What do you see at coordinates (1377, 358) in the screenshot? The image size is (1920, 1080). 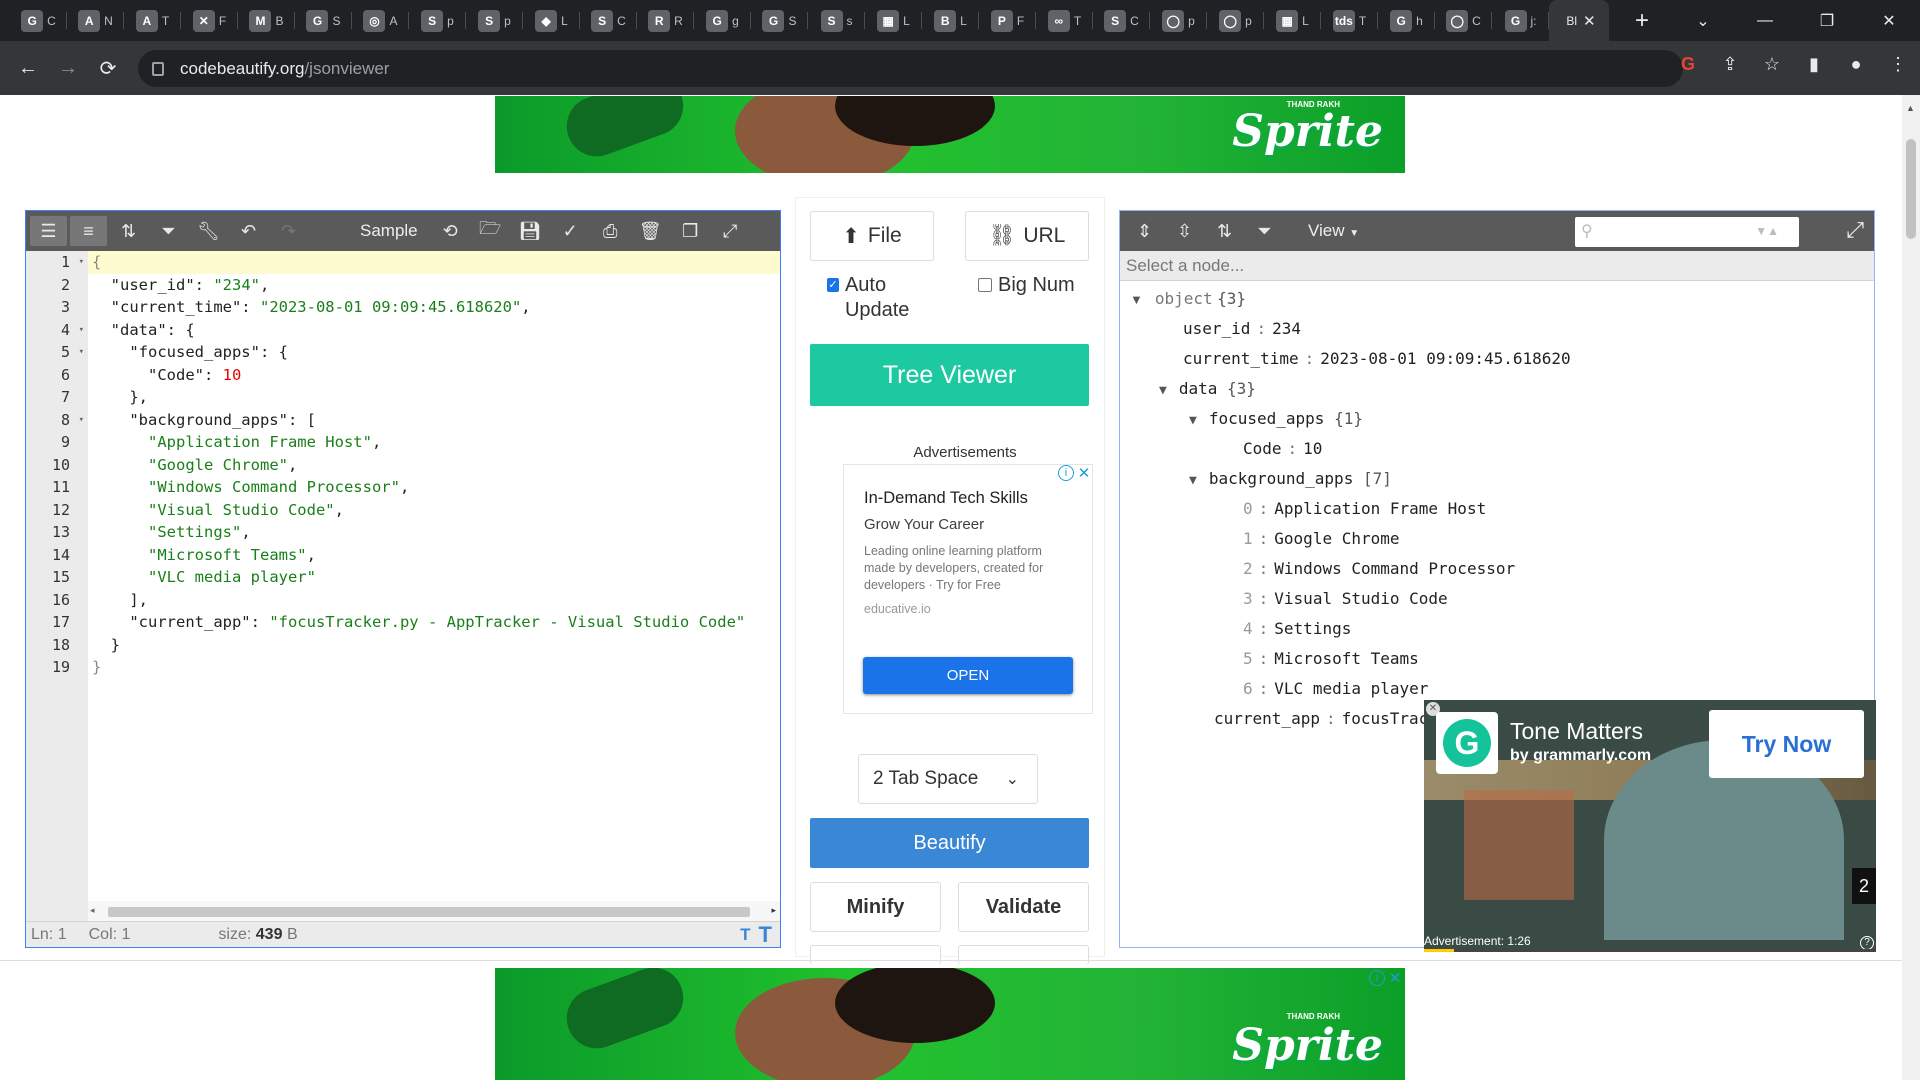 I see `tree-node-current-time: current_time:2023-08-01 09:09:45.618620` at bounding box center [1377, 358].